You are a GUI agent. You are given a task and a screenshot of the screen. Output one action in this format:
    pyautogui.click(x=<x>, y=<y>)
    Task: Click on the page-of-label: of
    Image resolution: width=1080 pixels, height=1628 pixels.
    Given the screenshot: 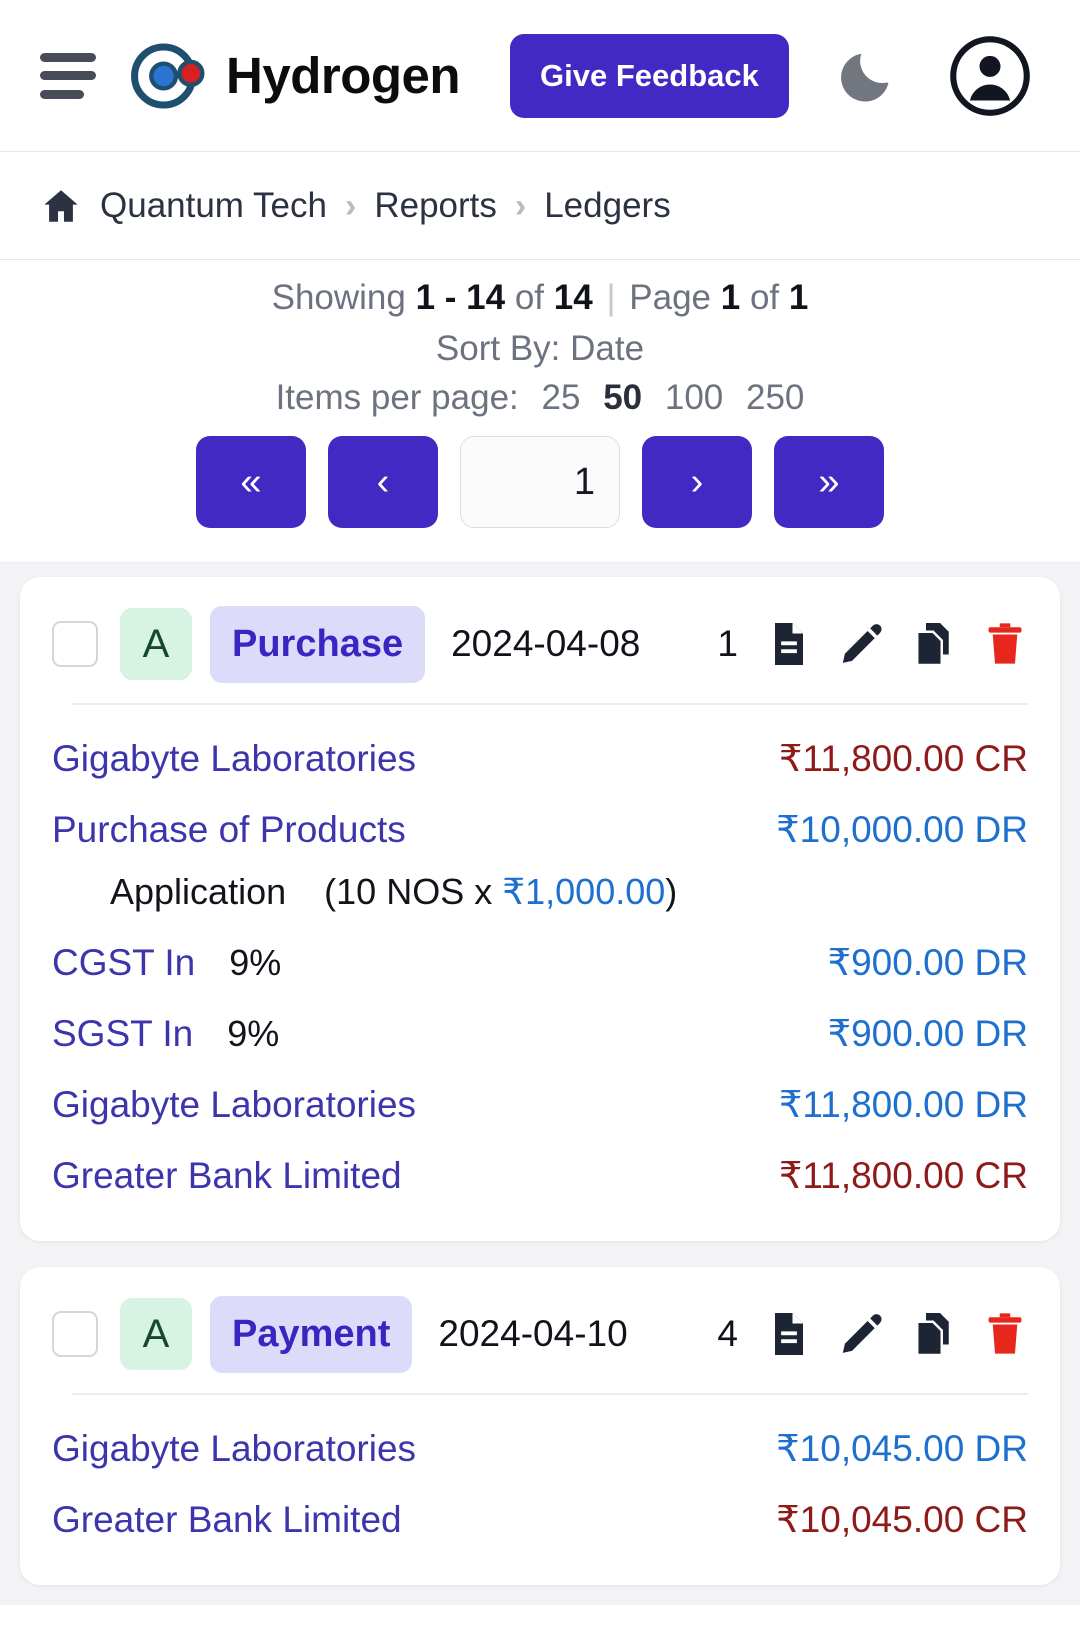 What is the action you would take?
    pyautogui.click(x=764, y=297)
    